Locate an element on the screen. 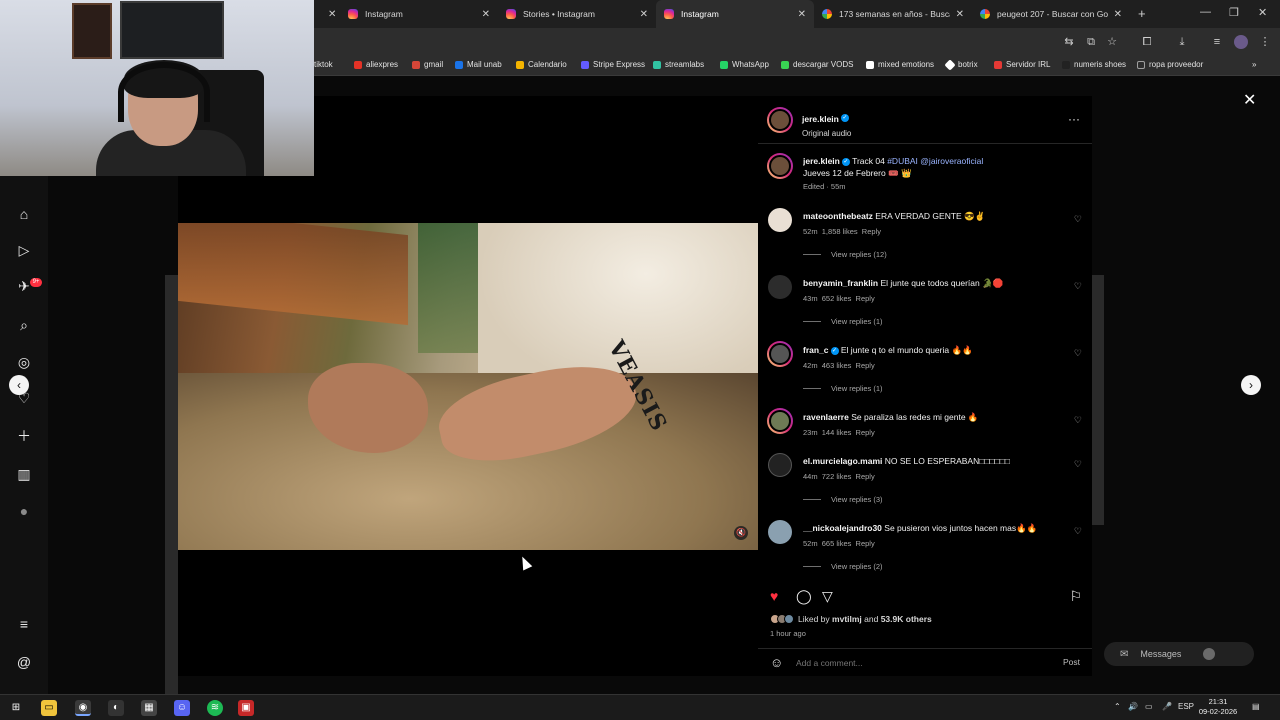  discord-icon: ☺ is located at coordinates (182, 708).